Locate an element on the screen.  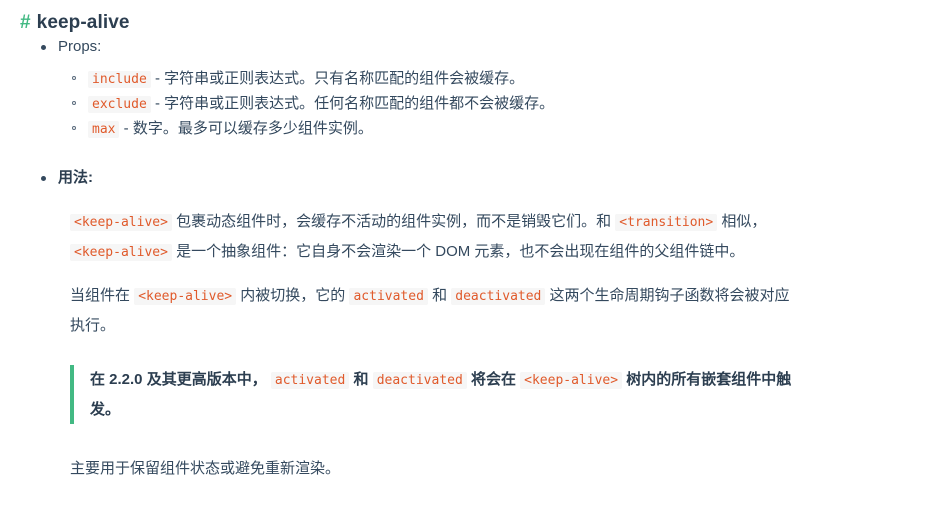
list-item: max - 数字。最多可以缓存多少组件实例。 is located at coordinates (508, 129).